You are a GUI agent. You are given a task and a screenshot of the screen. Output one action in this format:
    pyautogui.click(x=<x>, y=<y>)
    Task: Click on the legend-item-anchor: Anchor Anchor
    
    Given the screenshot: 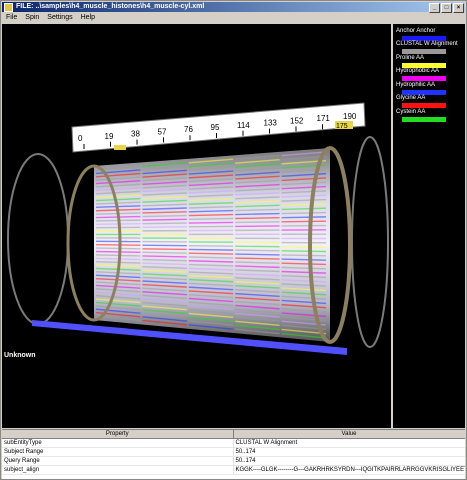 What is the action you would take?
    pyautogui.click(x=430, y=34)
    